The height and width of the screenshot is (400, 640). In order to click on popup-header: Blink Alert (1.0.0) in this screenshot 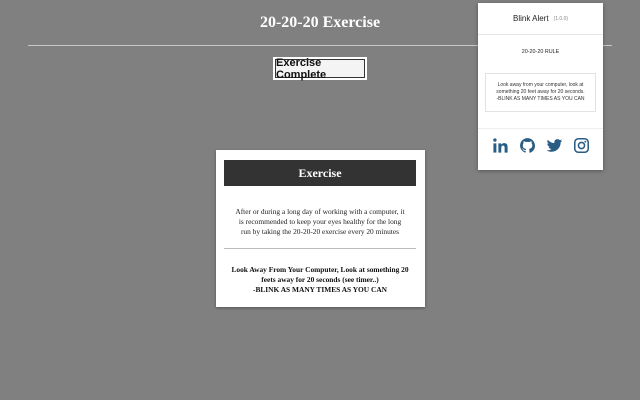, I will do `click(540, 19)`.